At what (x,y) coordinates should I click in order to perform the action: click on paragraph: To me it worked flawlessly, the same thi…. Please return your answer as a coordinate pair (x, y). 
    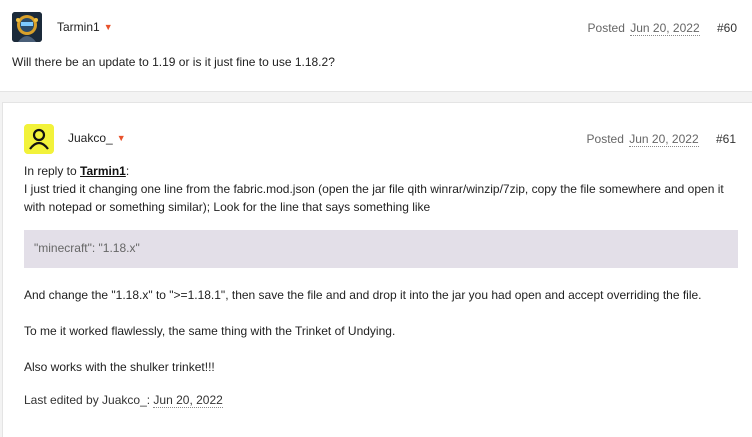
    Looking at the image, I should click on (210, 331).